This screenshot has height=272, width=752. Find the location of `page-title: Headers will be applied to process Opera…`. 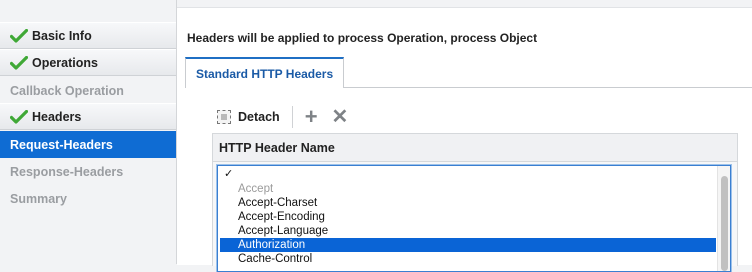

page-title: Headers will be applied to process Opera… is located at coordinates (362, 38).